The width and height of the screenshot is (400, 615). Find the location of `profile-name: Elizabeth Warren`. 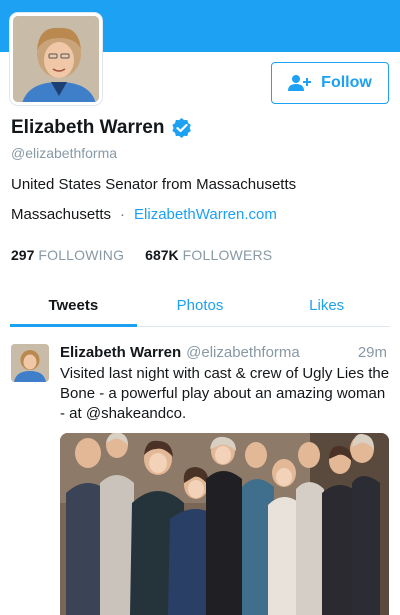

profile-name: Elizabeth Warren is located at coordinates (101, 128).